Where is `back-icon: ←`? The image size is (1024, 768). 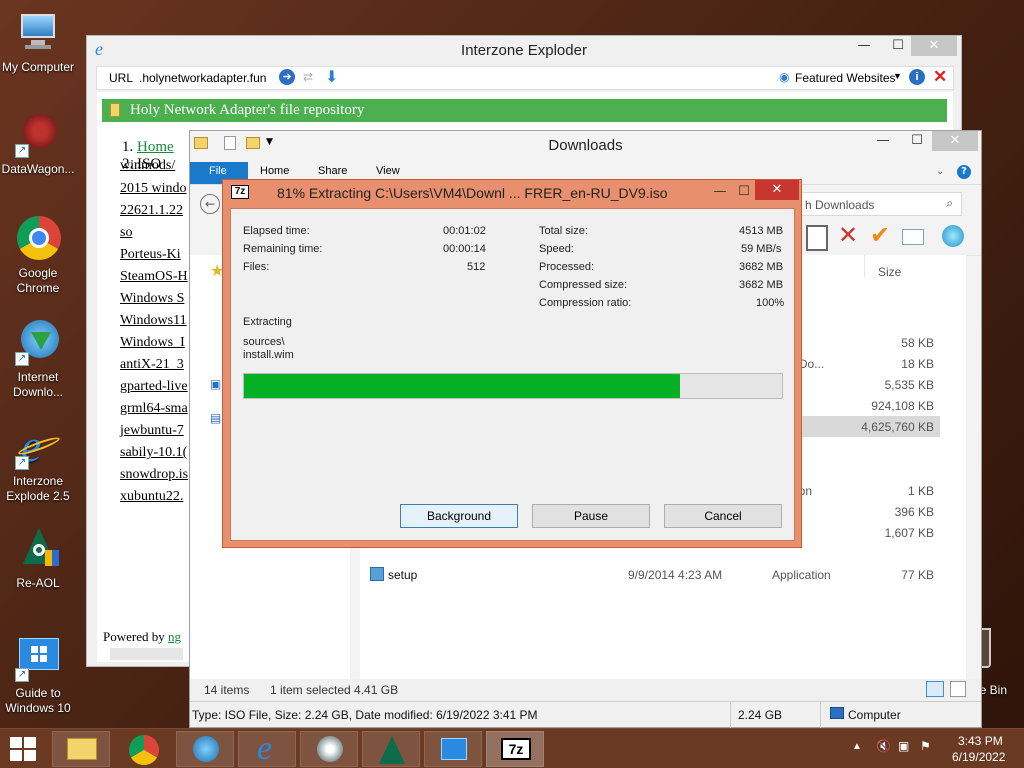
back-icon: ← is located at coordinates (210, 204).